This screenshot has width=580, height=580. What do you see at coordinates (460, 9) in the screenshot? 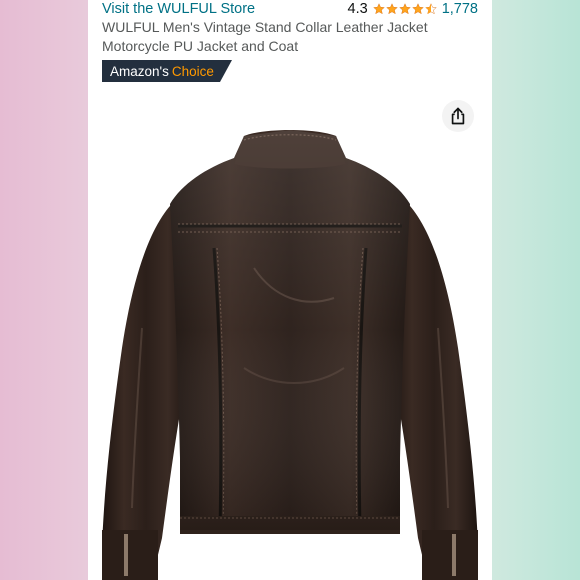
I see `rating-count: 1,778` at bounding box center [460, 9].